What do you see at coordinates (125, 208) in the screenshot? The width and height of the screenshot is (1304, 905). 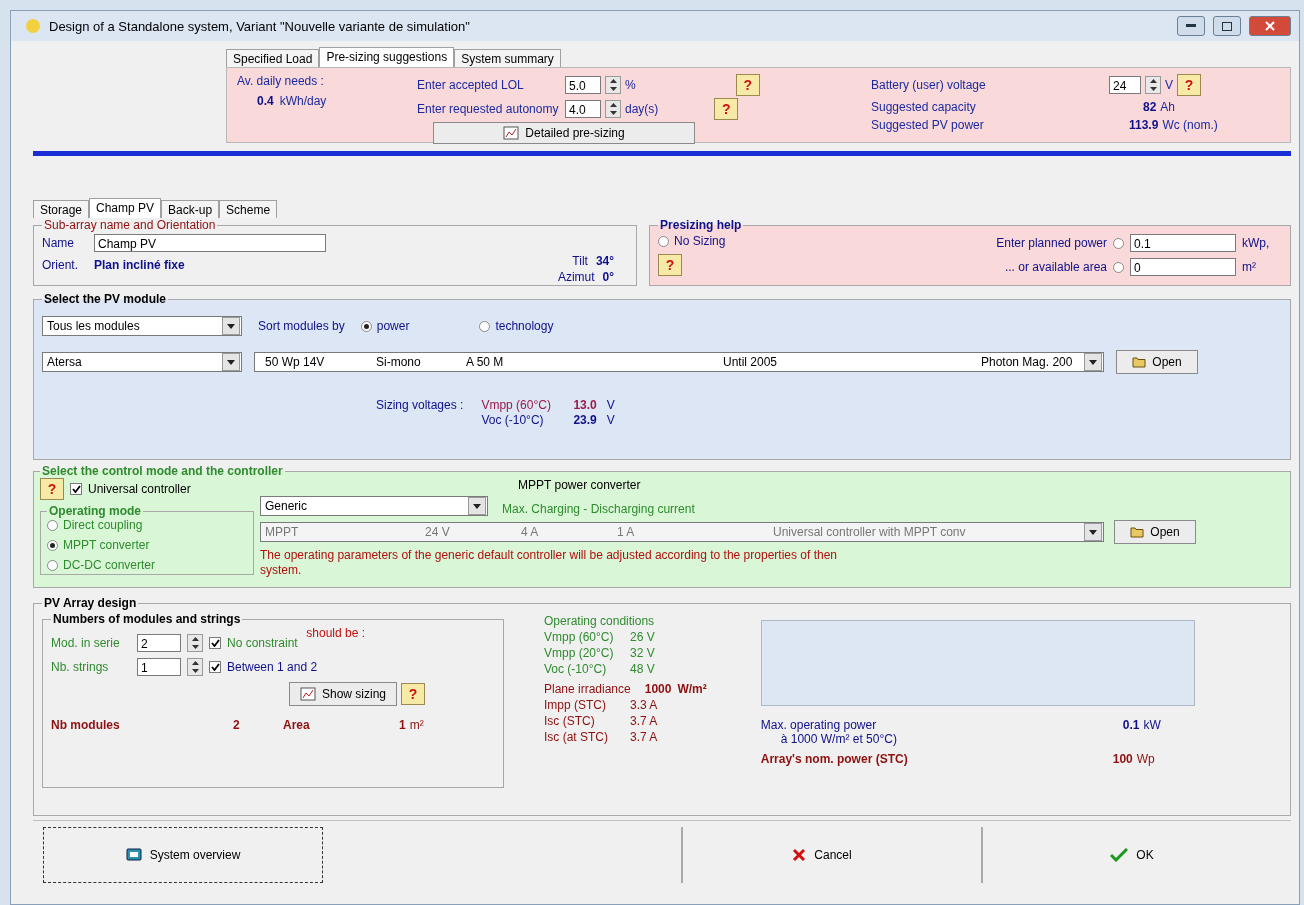 I see `tab: Champ PV` at bounding box center [125, 208].